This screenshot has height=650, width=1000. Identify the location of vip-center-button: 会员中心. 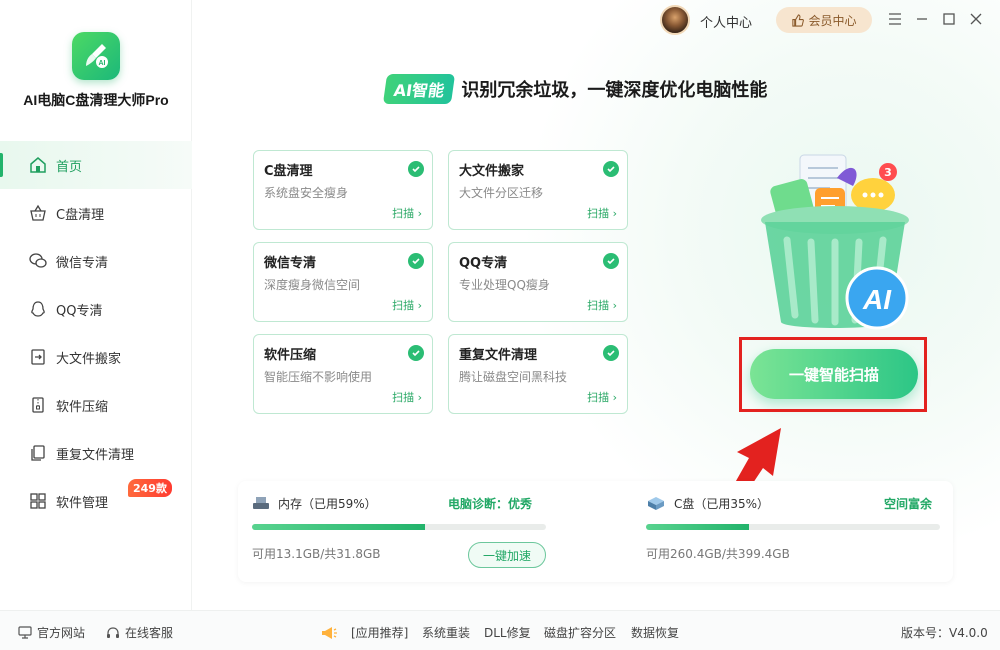
(824, 20).